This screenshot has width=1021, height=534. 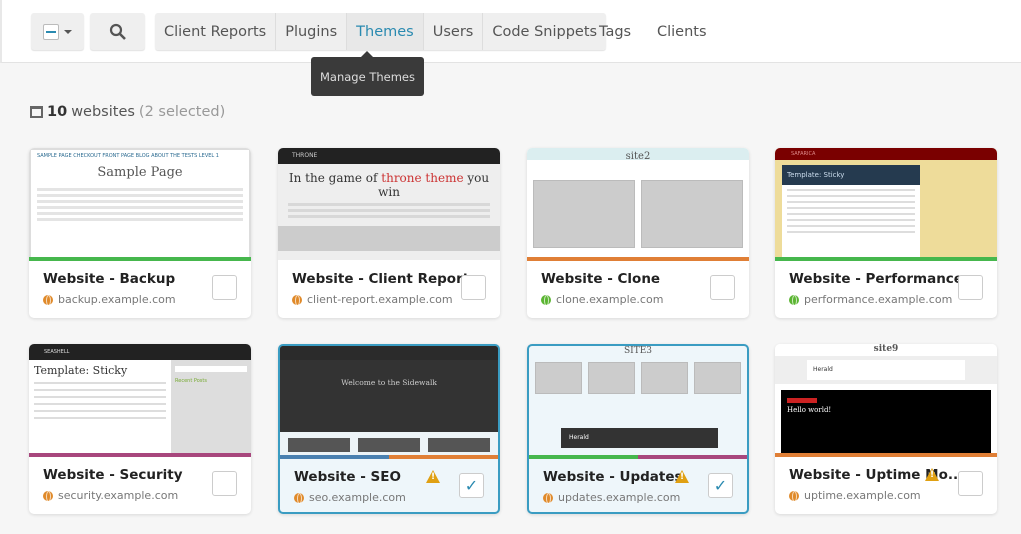 What do you see at coordinates (886, 349) in the screenshot?
I see `thumb-title: site9` at bounding box center [886, 349].